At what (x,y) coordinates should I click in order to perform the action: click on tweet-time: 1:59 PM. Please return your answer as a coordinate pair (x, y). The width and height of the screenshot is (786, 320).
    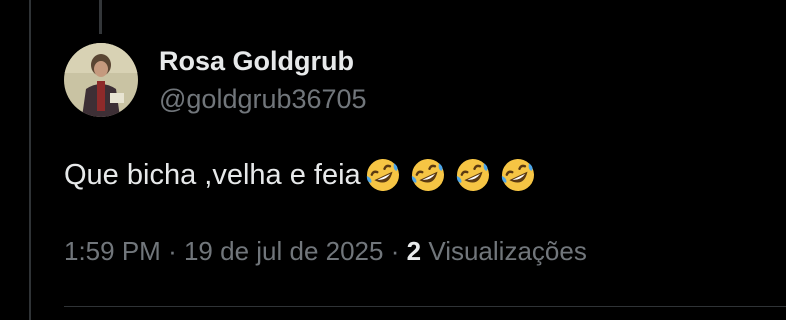
    Looking at the image, I should click on (112, 251).